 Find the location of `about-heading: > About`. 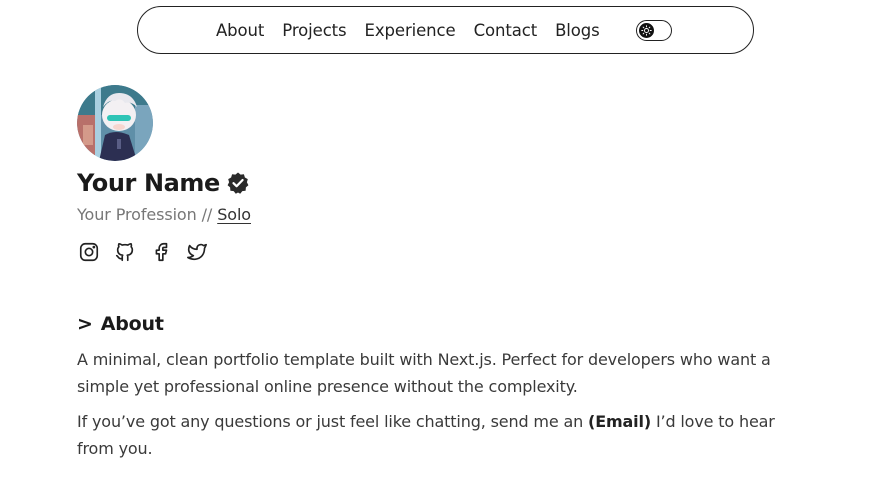

about-heading: > About is located at coordinates (442, 324).